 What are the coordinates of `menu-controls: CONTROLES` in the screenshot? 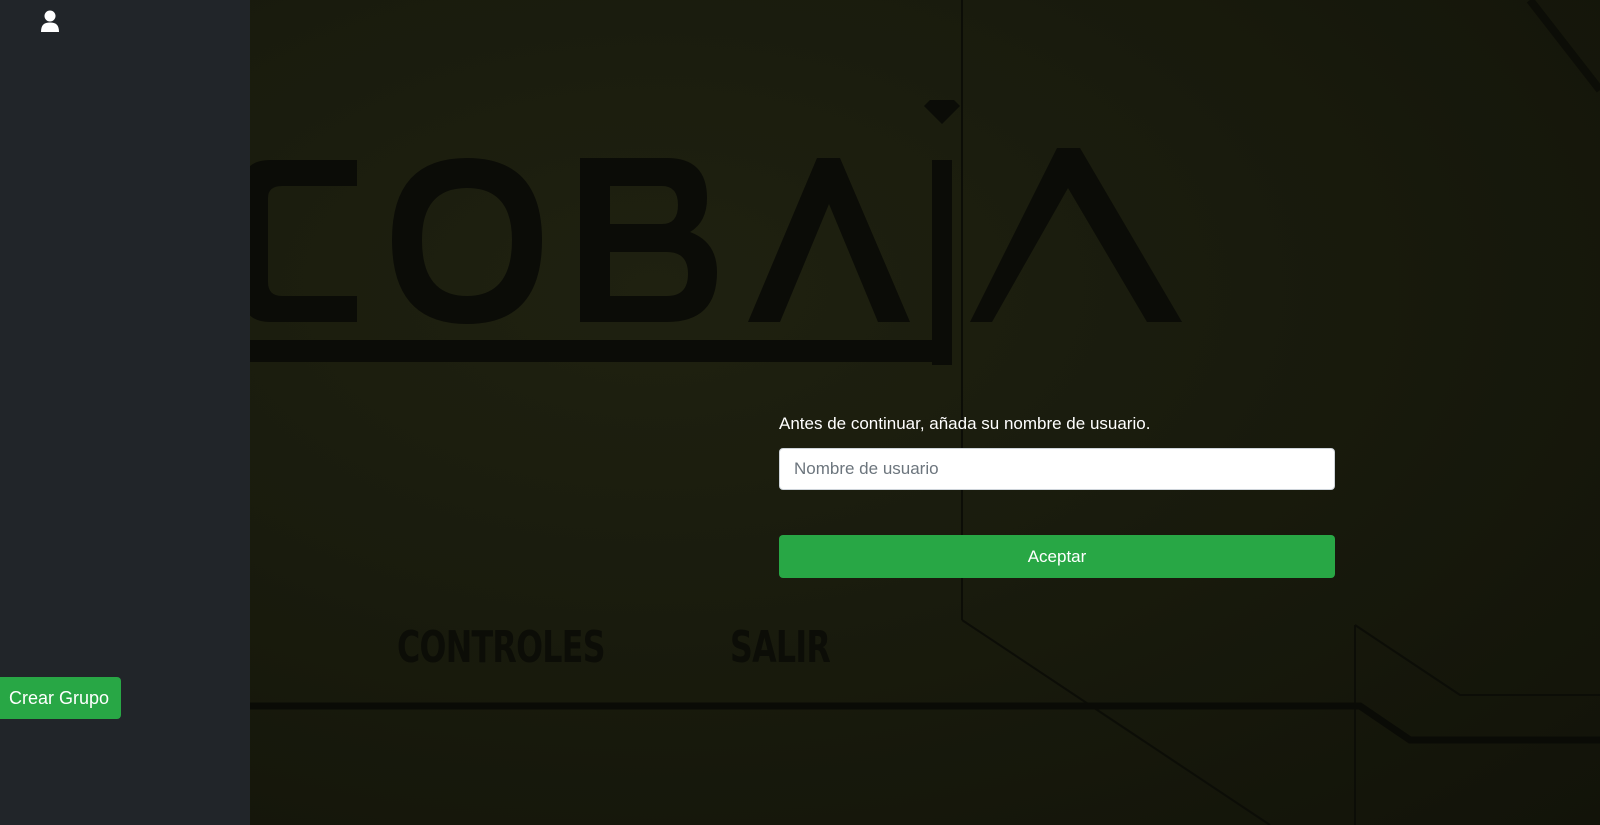 It's located at (501, 647).